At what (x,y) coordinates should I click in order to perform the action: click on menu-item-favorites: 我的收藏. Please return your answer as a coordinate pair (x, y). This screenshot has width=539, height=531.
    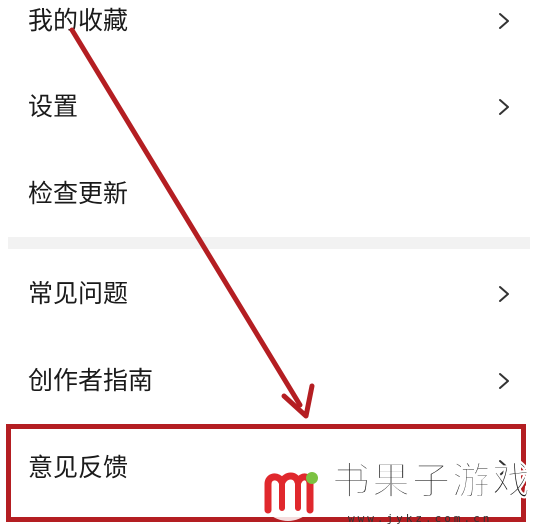
    Looking at the image, I should click on (269, 32).